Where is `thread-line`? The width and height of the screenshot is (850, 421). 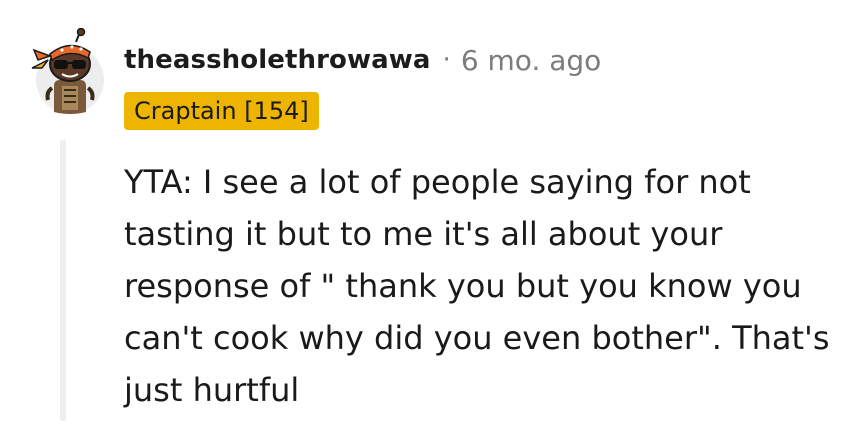 thread-line is located at coordinates (63, 280).